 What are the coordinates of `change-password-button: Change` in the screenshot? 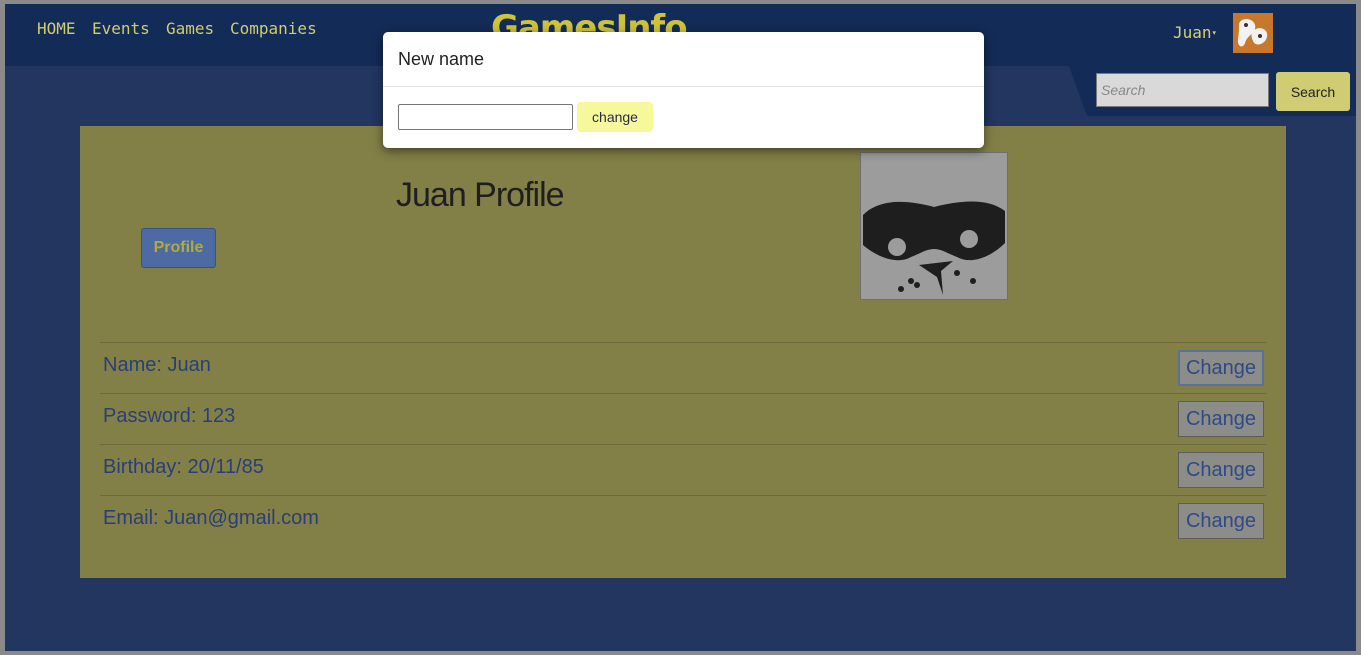 It's located at (1221, 419).